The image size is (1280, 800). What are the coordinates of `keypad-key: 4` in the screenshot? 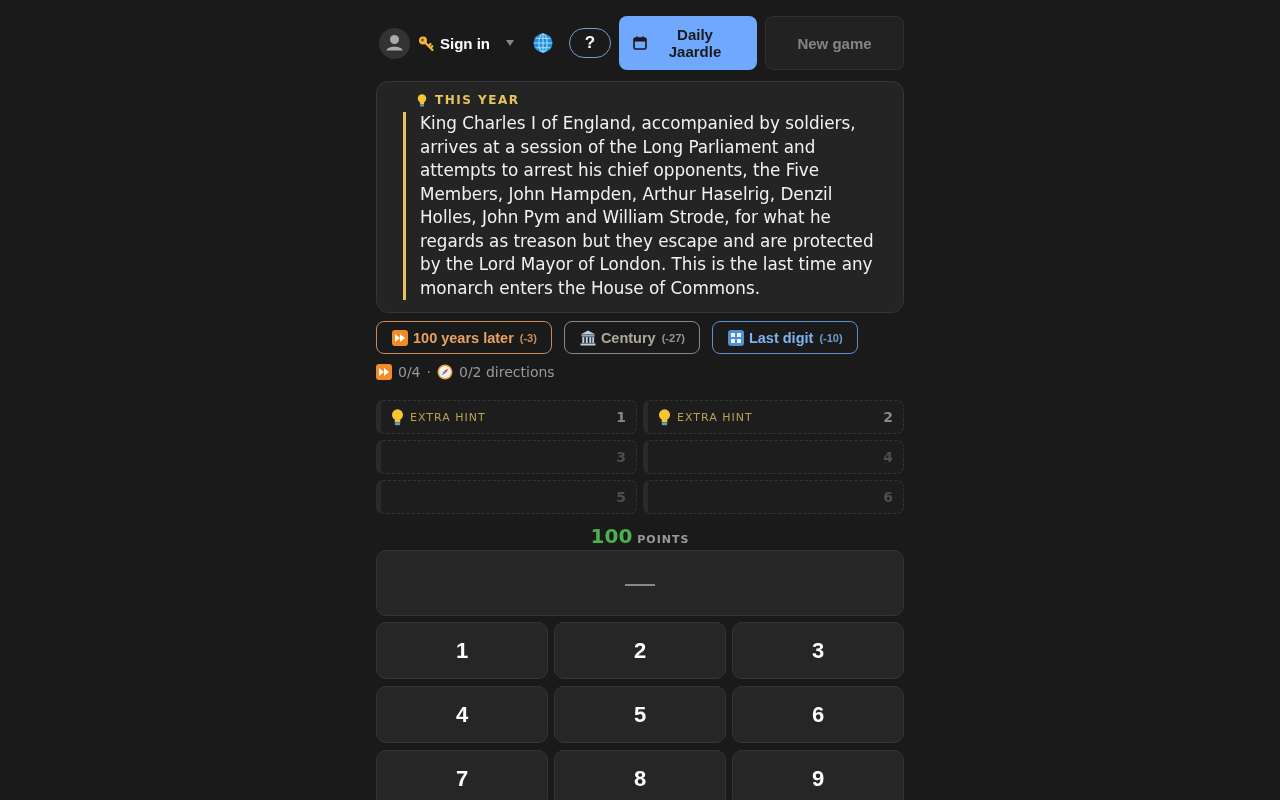 It's located at (462, 714).